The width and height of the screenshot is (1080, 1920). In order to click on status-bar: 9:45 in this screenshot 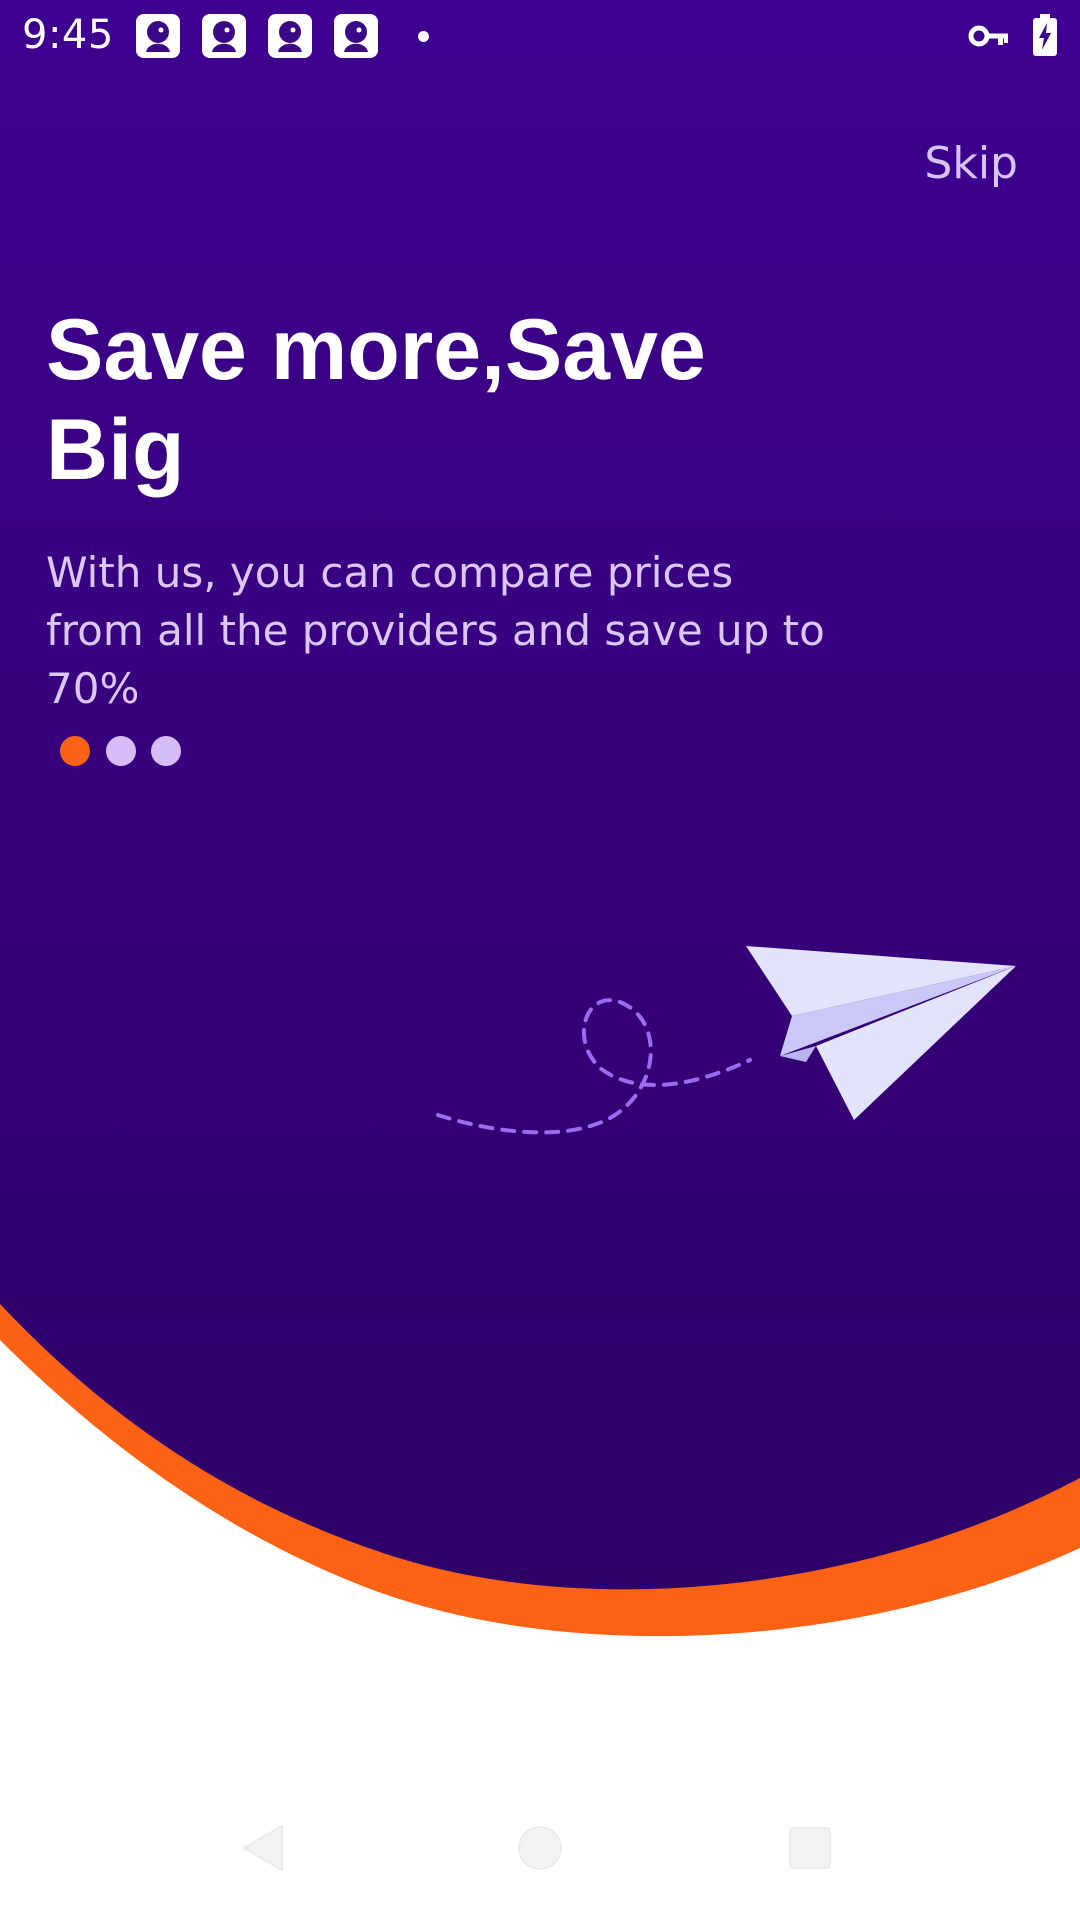, I will do `click(540, 36)`.